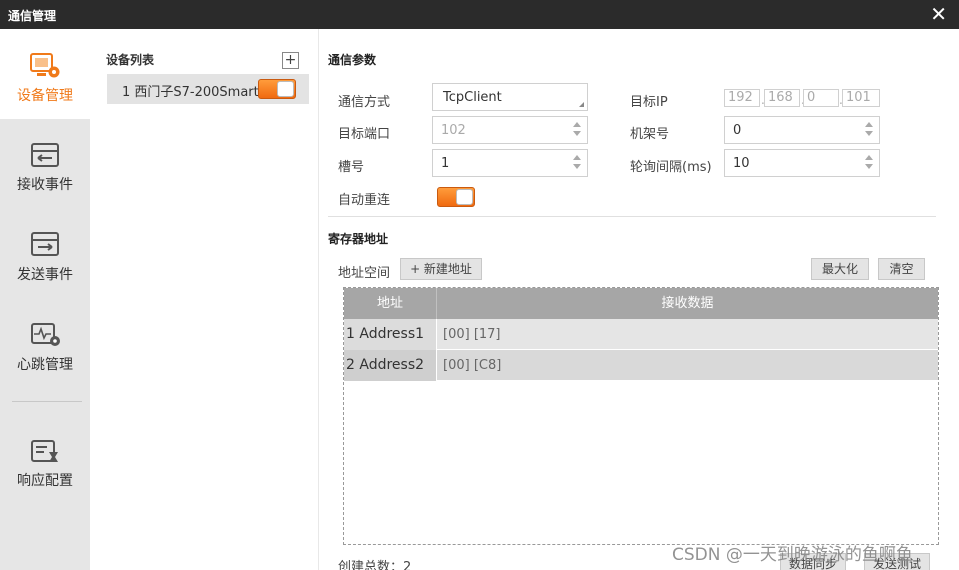  Describe the element at coordinates (821, 98) in the screenshot. I see `ip-octet-3: 0` at that location.